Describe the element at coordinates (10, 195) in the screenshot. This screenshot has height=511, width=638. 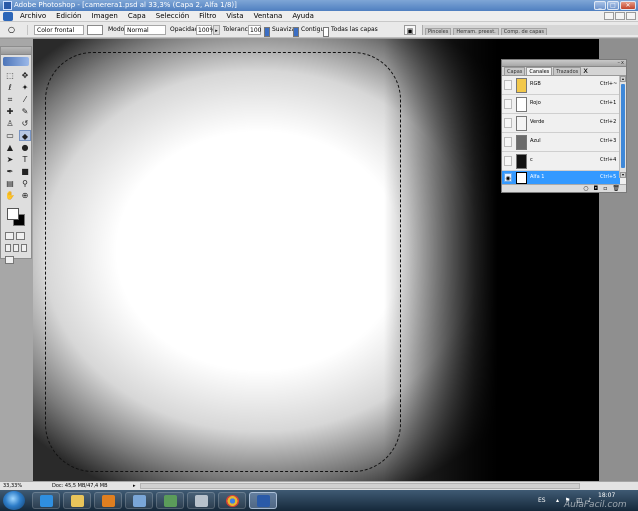
I see `hand-tool-icon: ✋` at that location.